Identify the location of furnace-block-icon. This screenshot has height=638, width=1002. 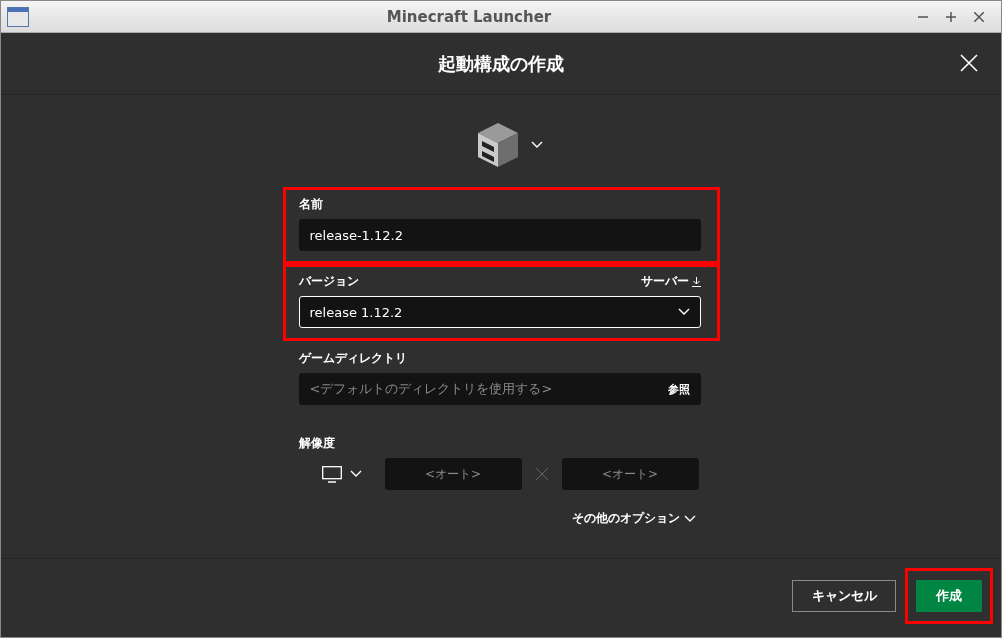
(498, 145).